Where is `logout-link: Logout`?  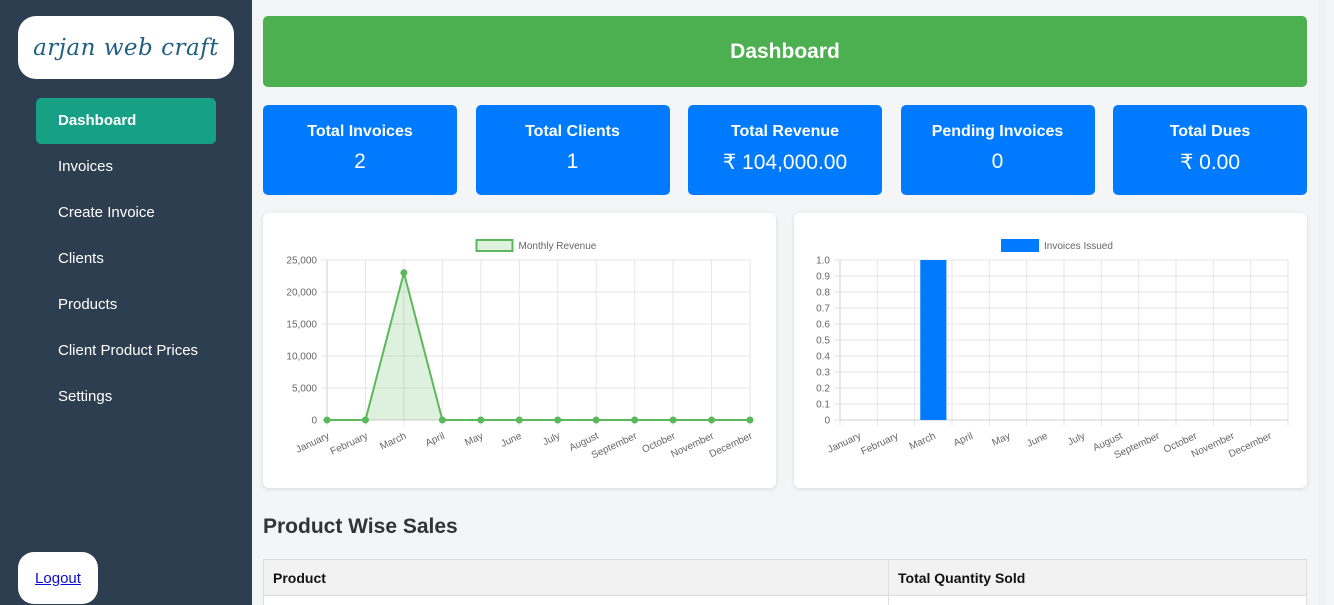
logout-link: Logout is located at coordinates (58, 578).